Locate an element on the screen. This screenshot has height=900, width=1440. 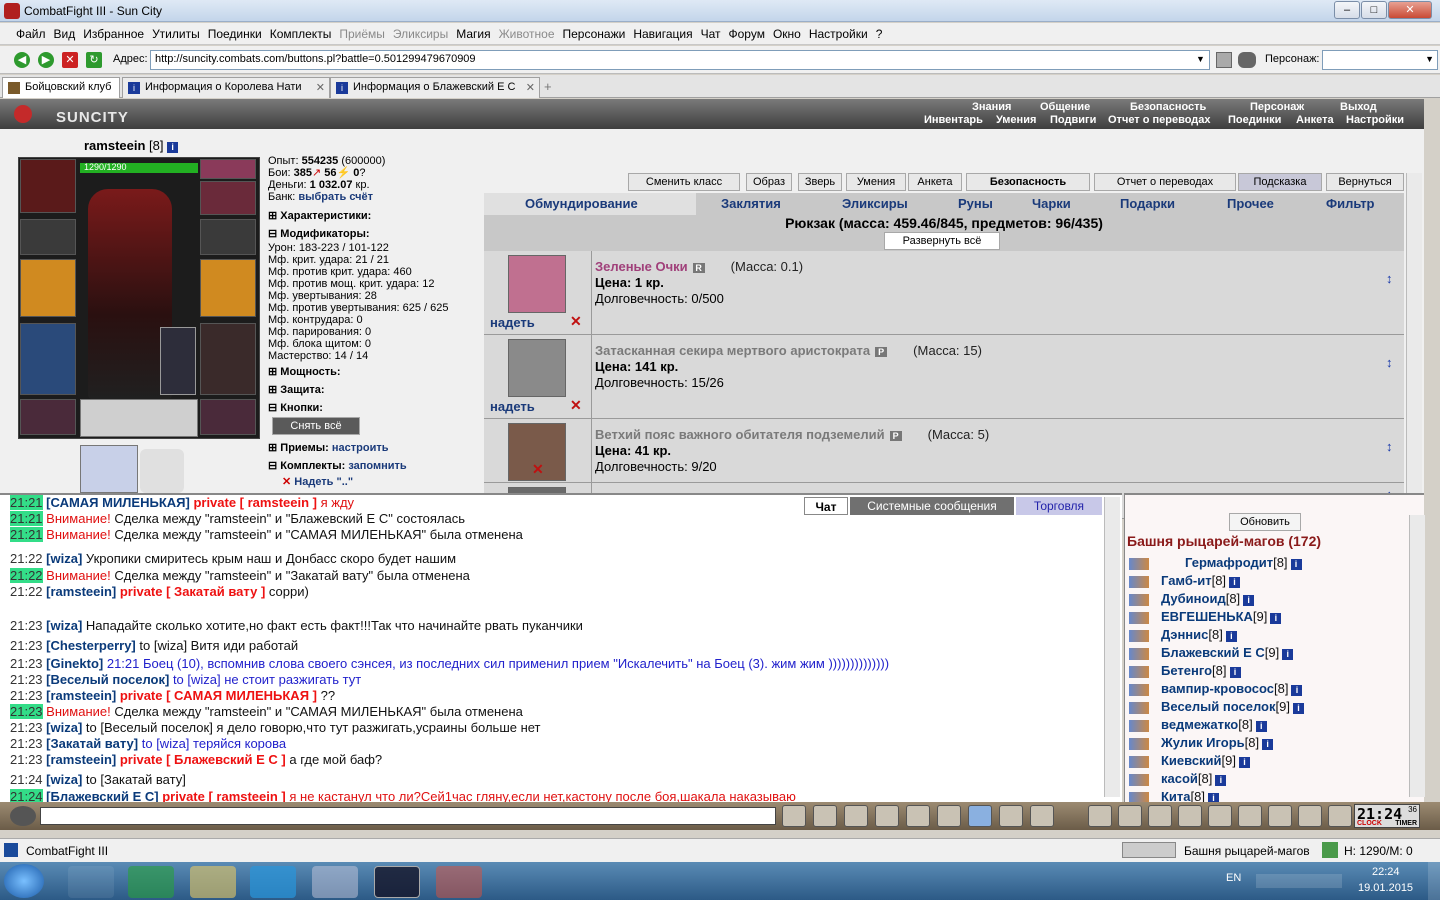
nav-link: Подвиги is located at coordinates (1073, 120).